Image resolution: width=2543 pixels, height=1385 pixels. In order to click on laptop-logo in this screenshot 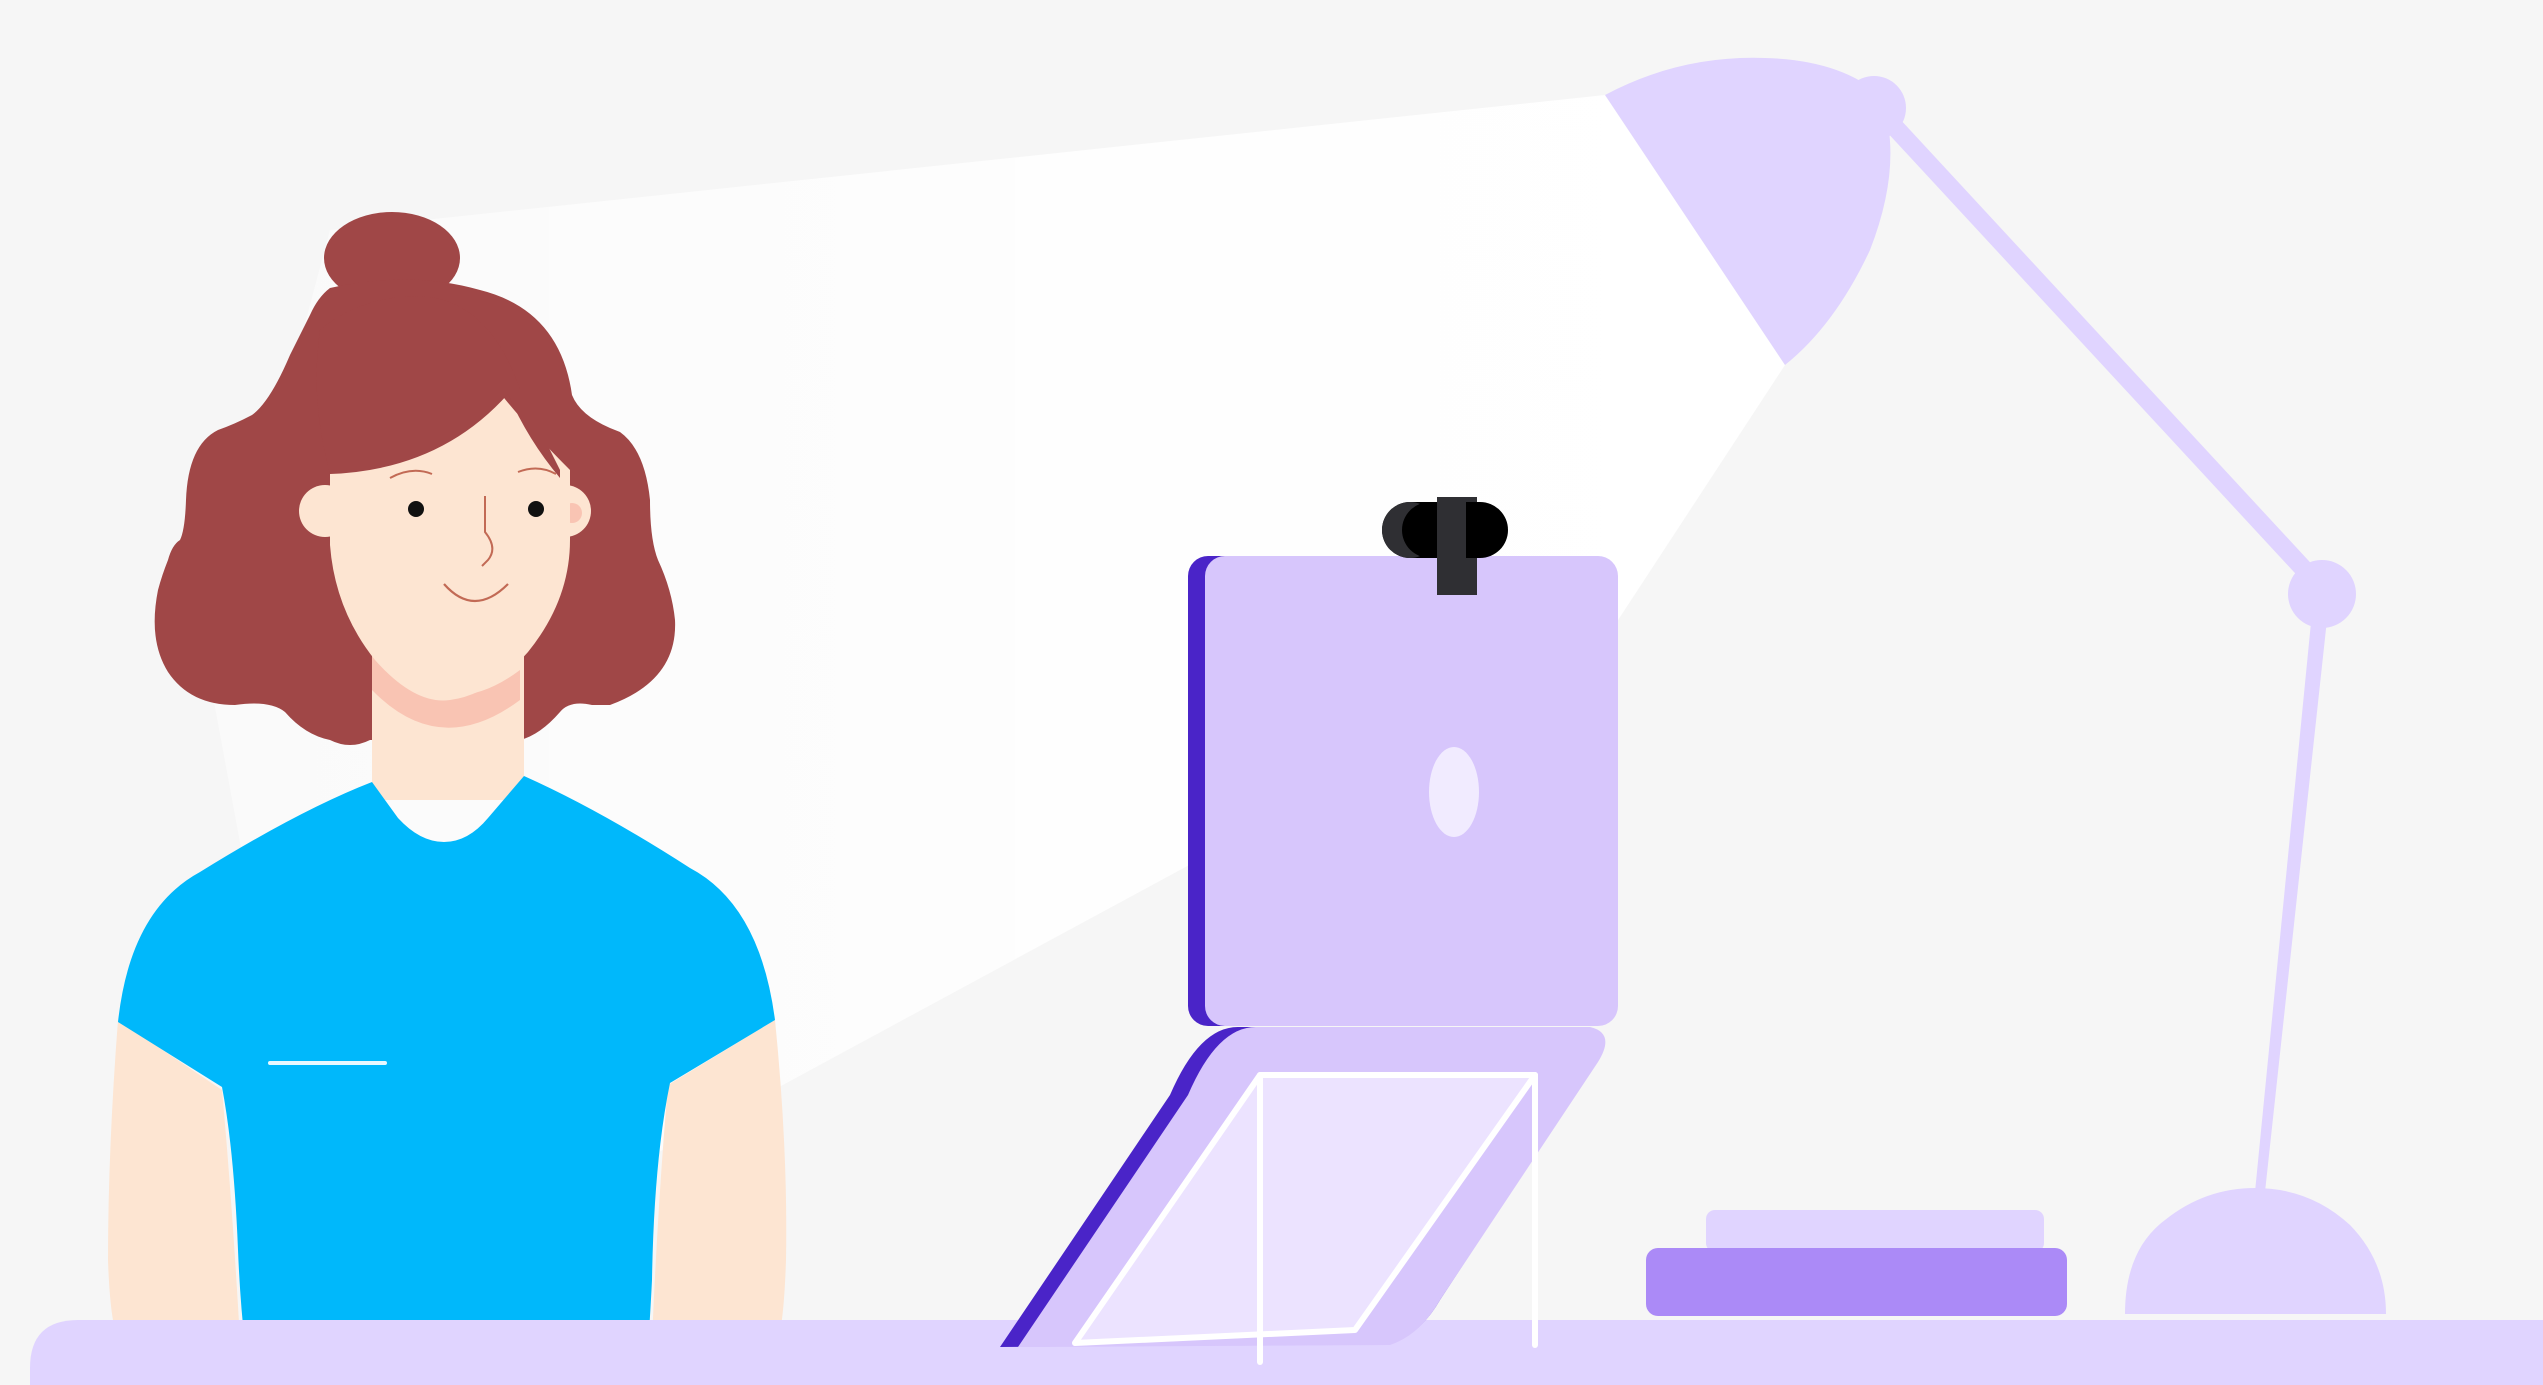, I will do `click(1454, 792)`.